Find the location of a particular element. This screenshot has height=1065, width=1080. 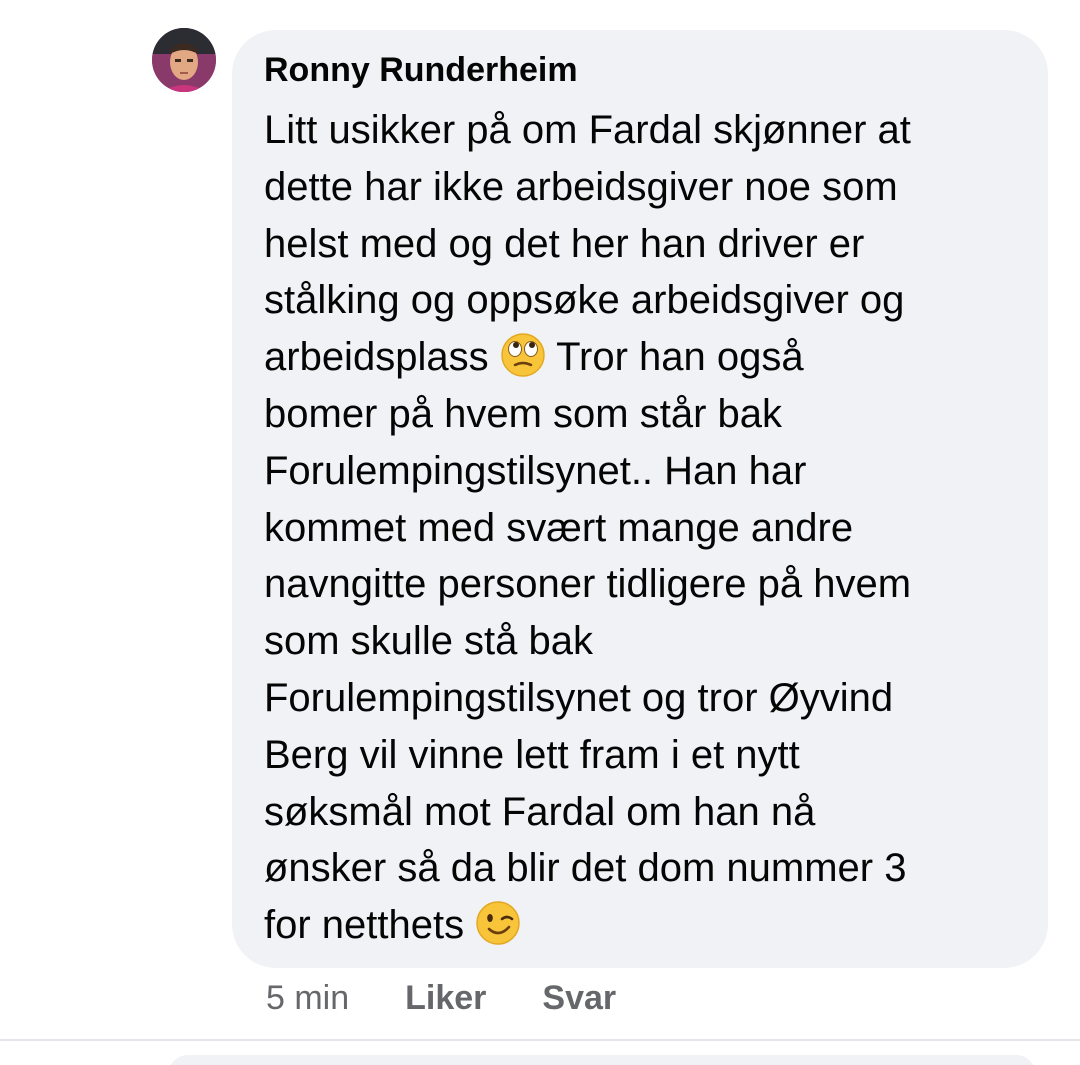

comment-line: Forulempingstilsynet.. Han har is located at coordinates (535, 470).